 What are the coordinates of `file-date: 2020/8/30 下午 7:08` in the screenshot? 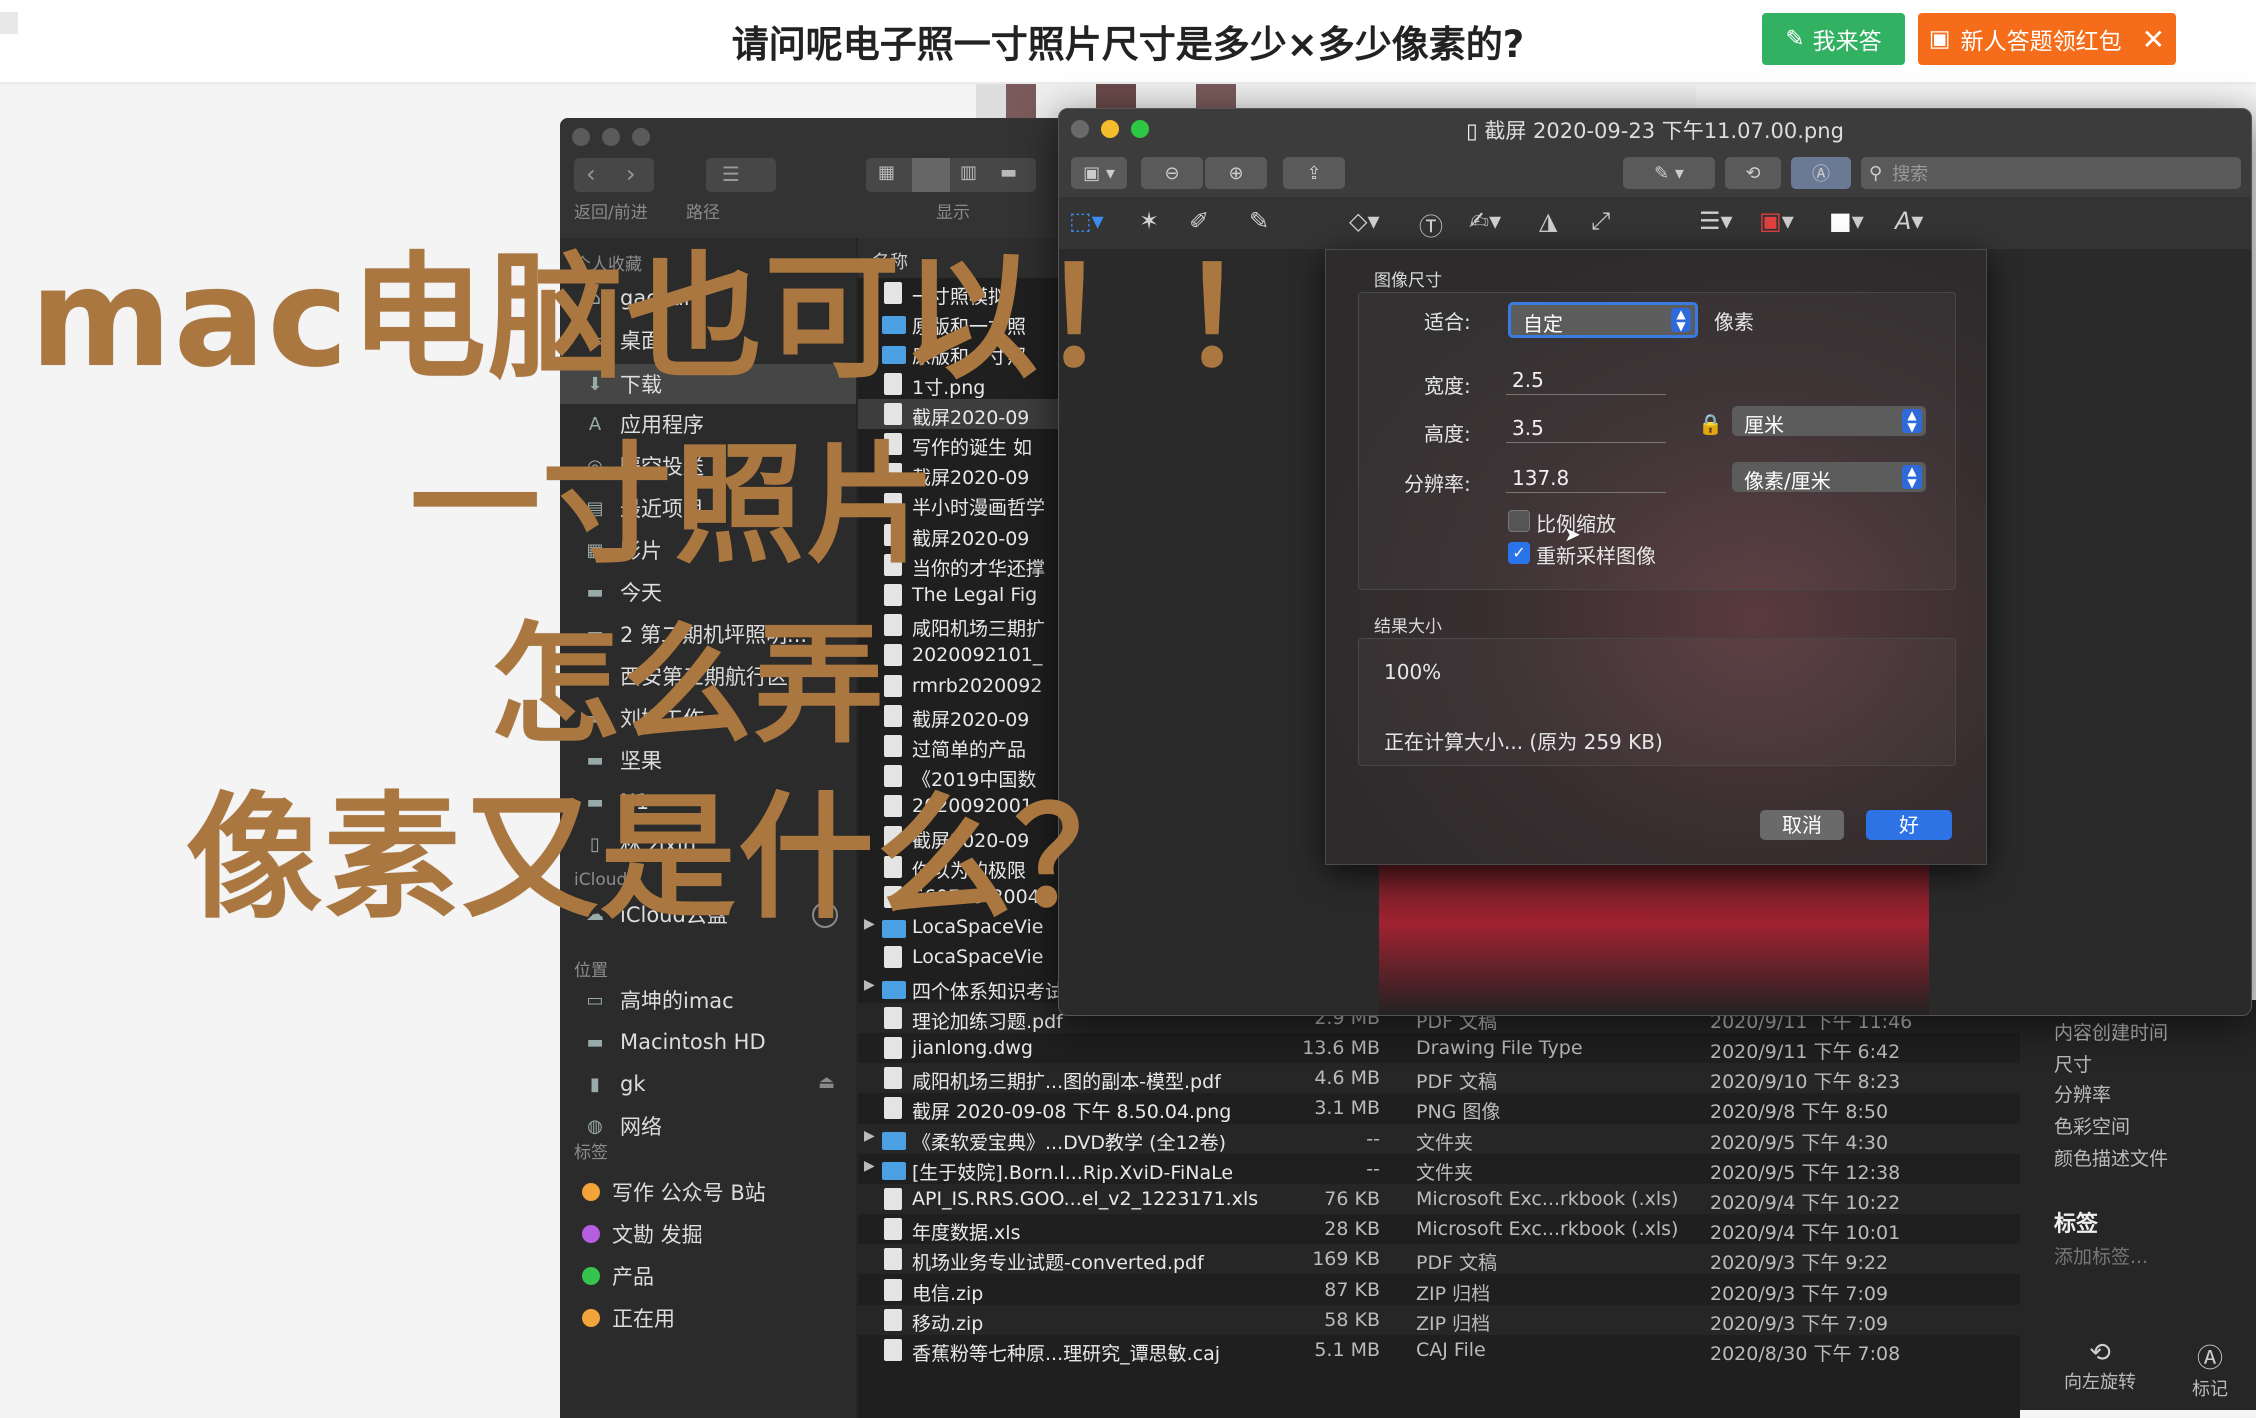 It's located at (1805, 1354).